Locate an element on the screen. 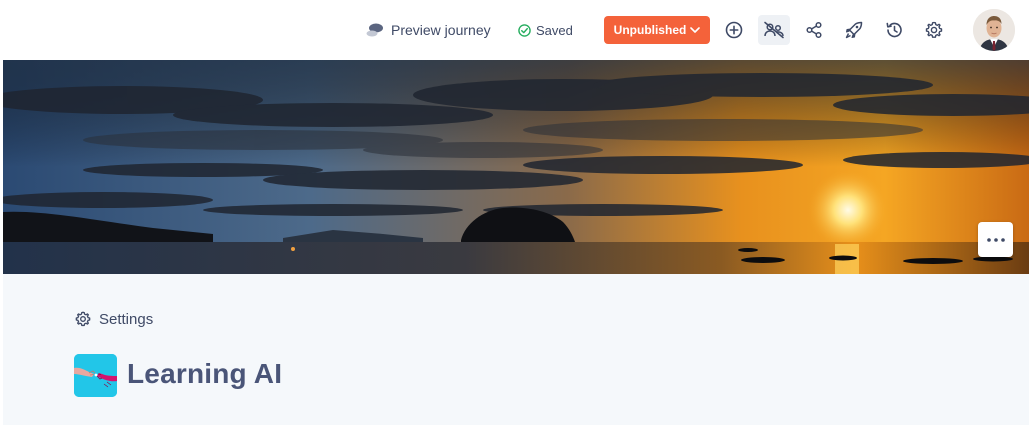  chevron-down-icon is located at coordinates (695, 30).